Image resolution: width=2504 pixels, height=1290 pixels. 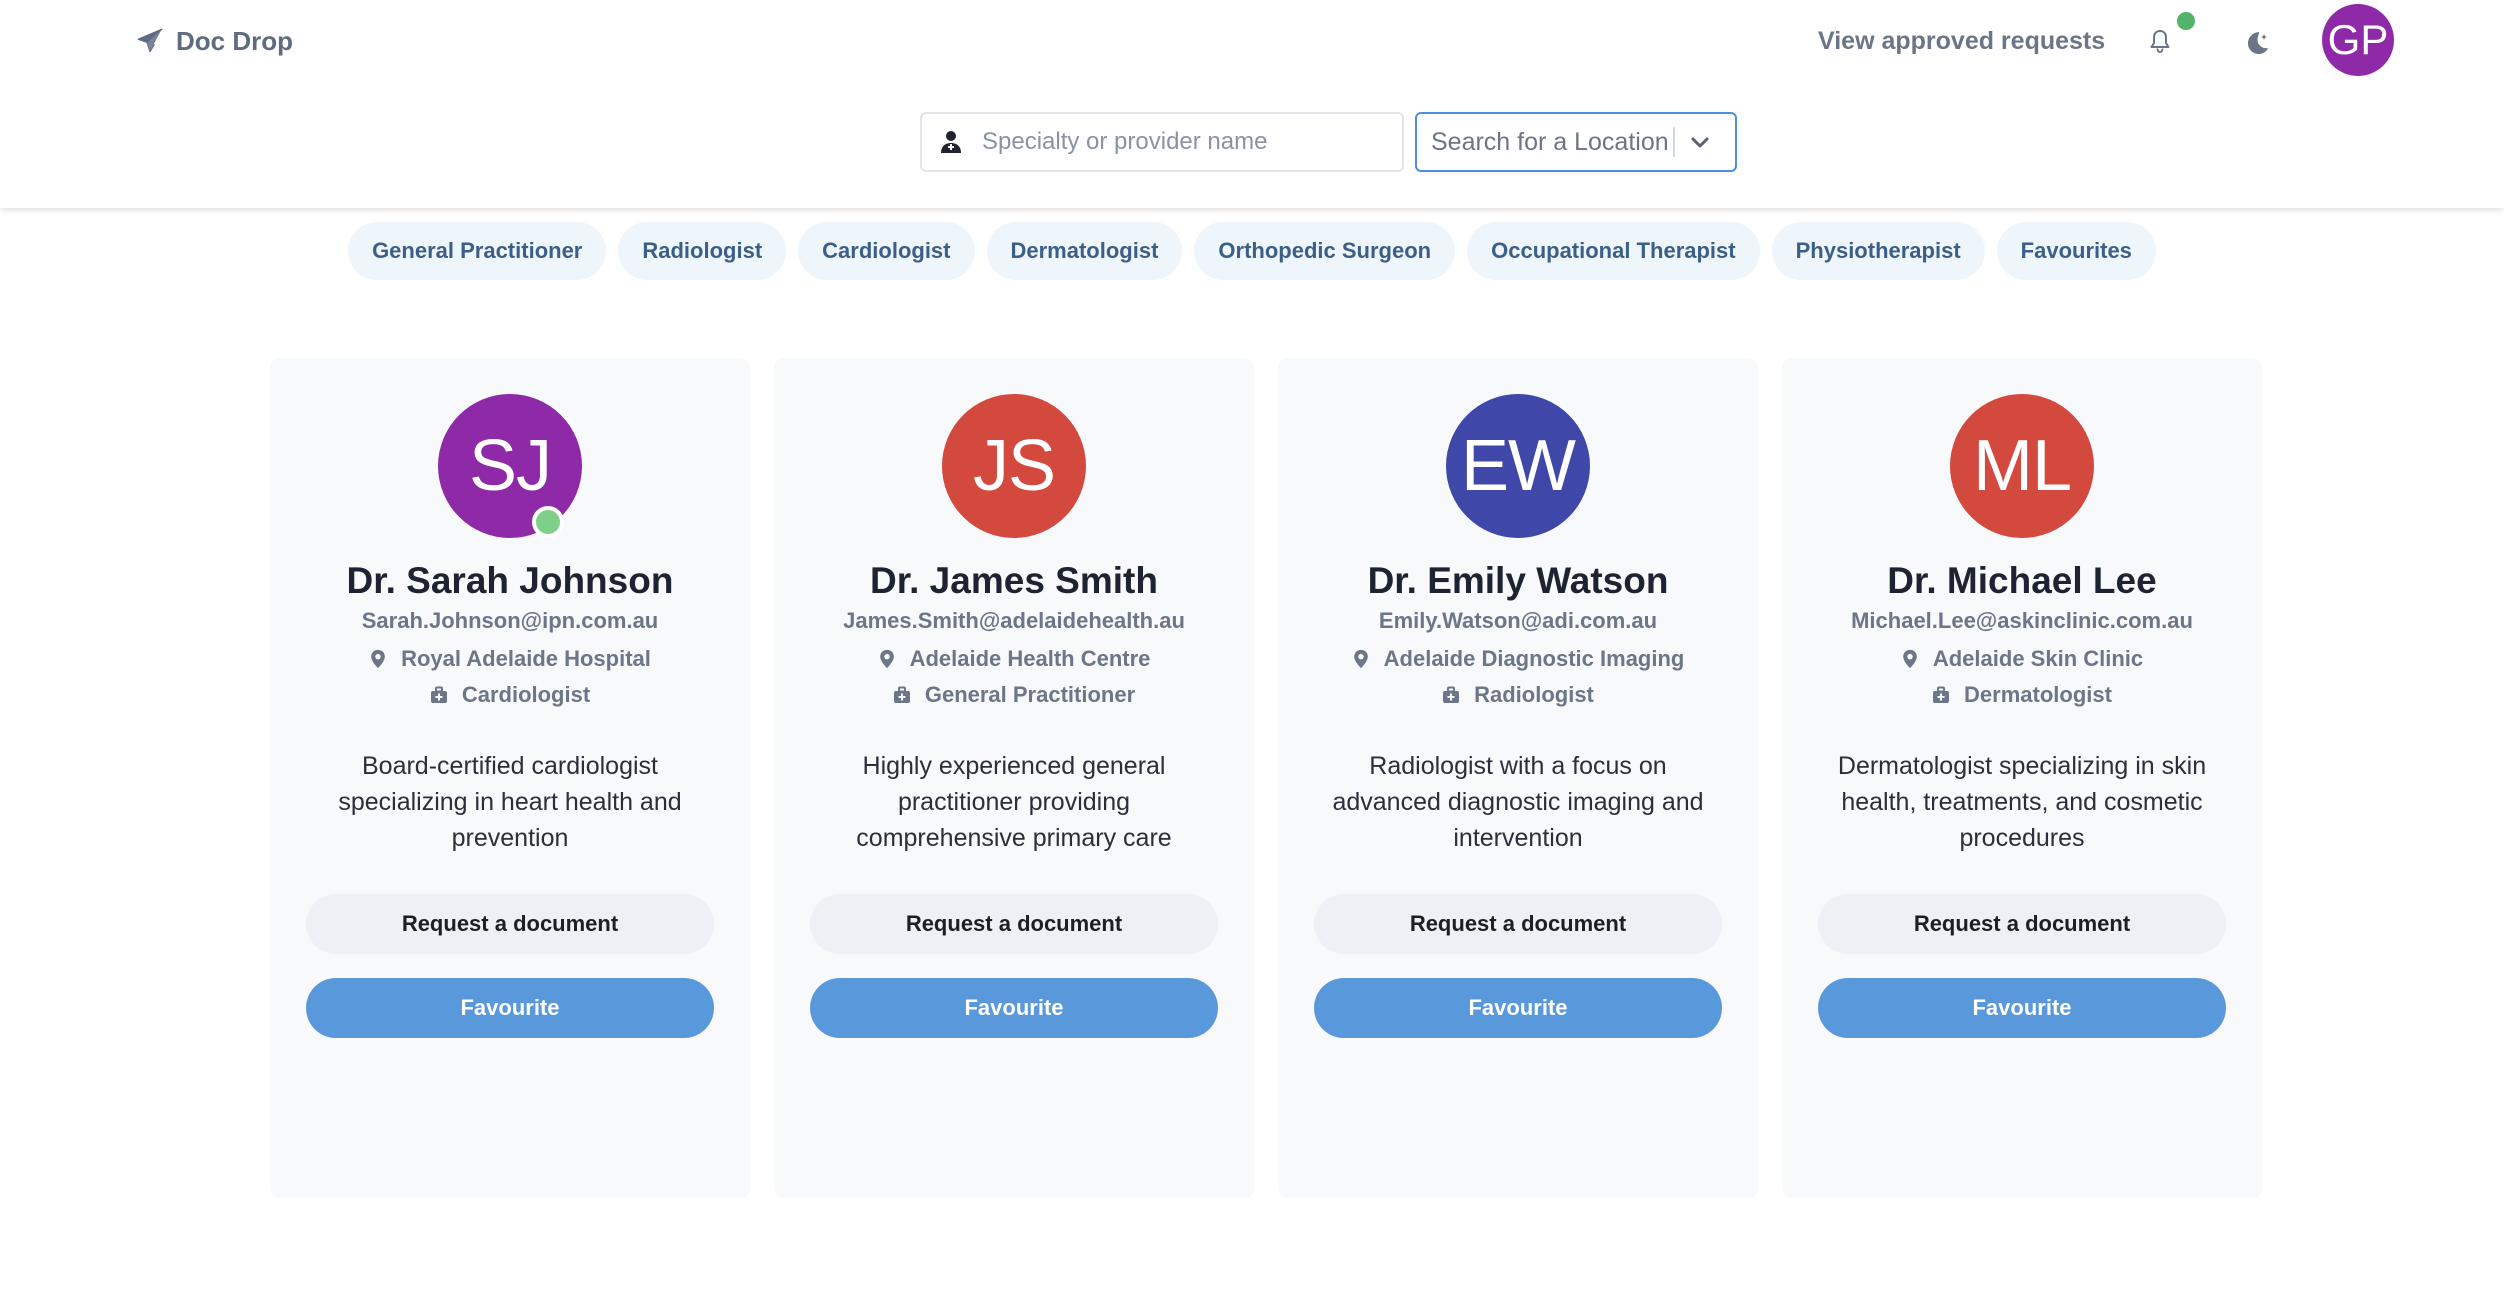 I want to click on doctor-specialty: Radiologist, so click(x=1518, y=695).